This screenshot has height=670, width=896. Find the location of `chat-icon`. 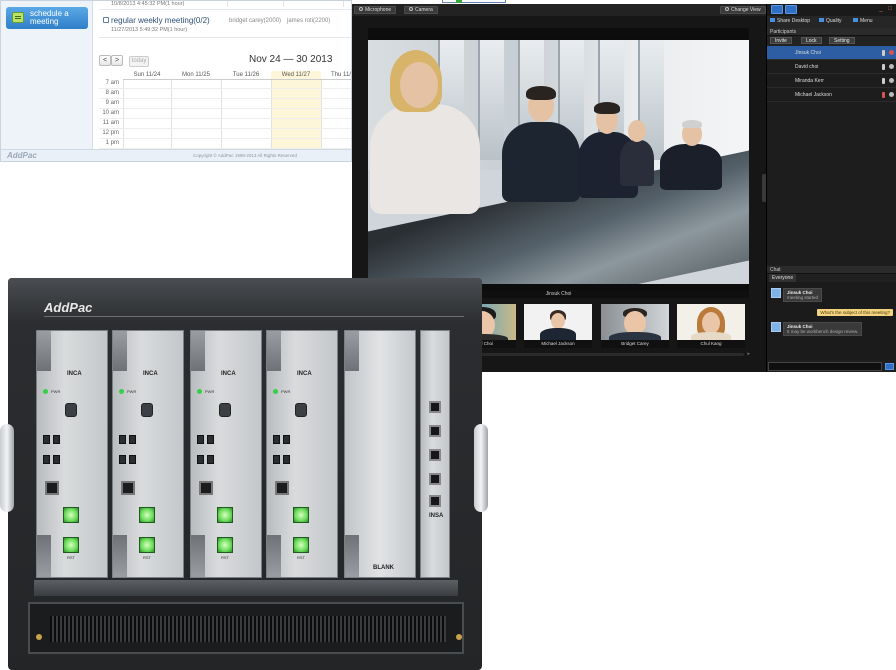

chat-icon is located at coordinates (791, 9).